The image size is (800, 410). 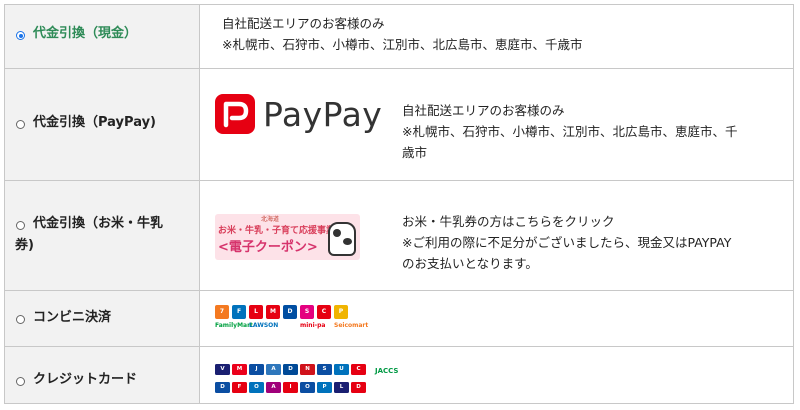 I want to click on ic-icon: I, so click(x=290, y=387).